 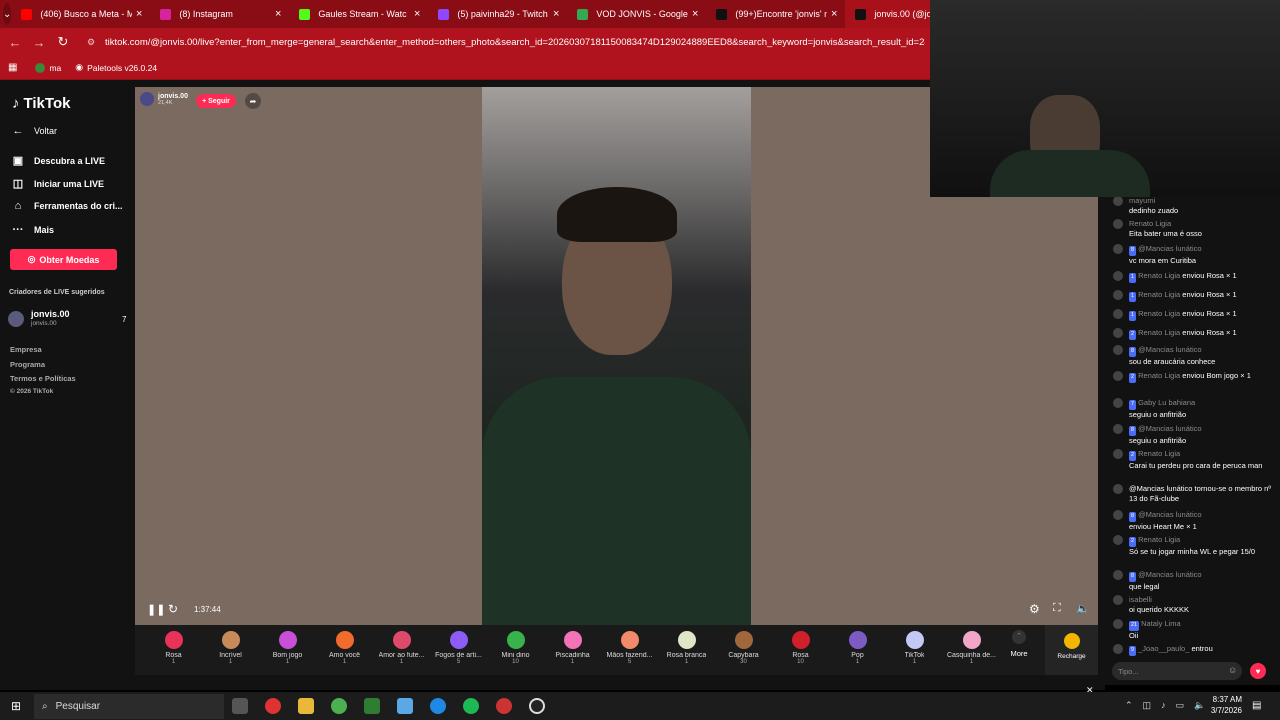 I want to click on chat-user: Gaby Lu bahiana, so click(x=1166, y=402).